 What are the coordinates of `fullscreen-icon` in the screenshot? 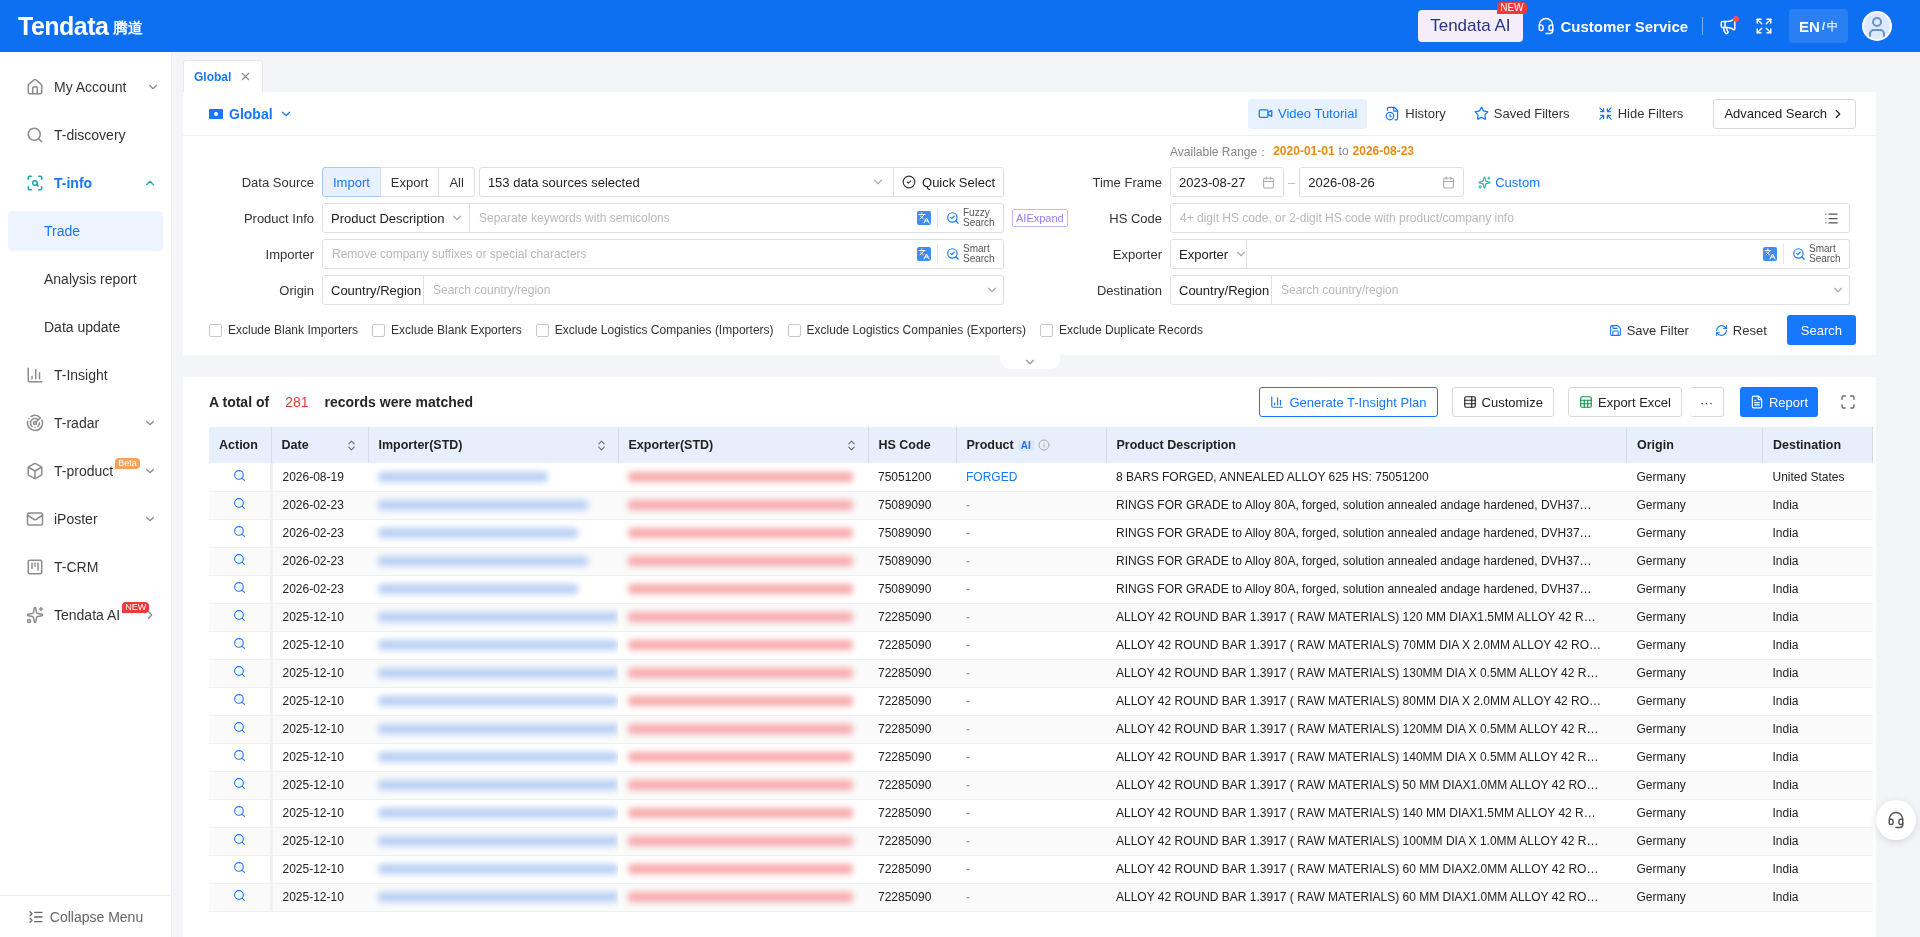 It's located at (1848, 402).